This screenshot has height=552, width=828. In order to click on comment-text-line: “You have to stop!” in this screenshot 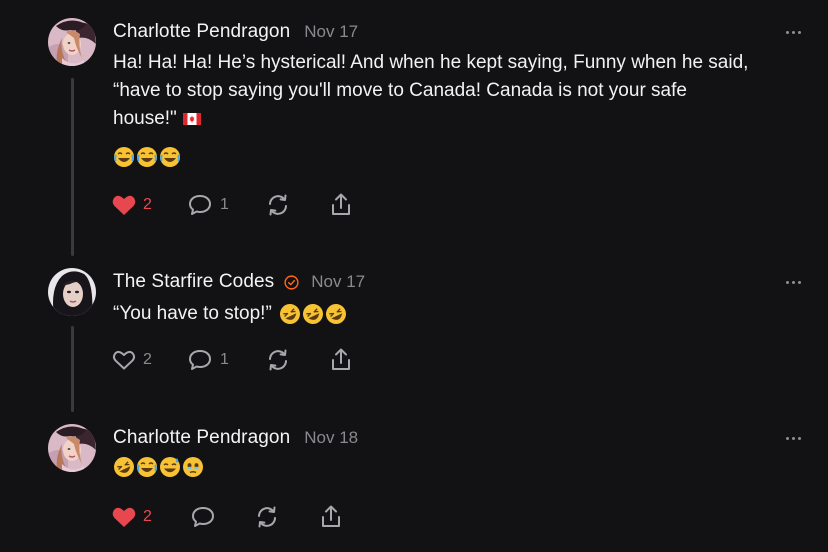, I will do `click(192, 313)`.